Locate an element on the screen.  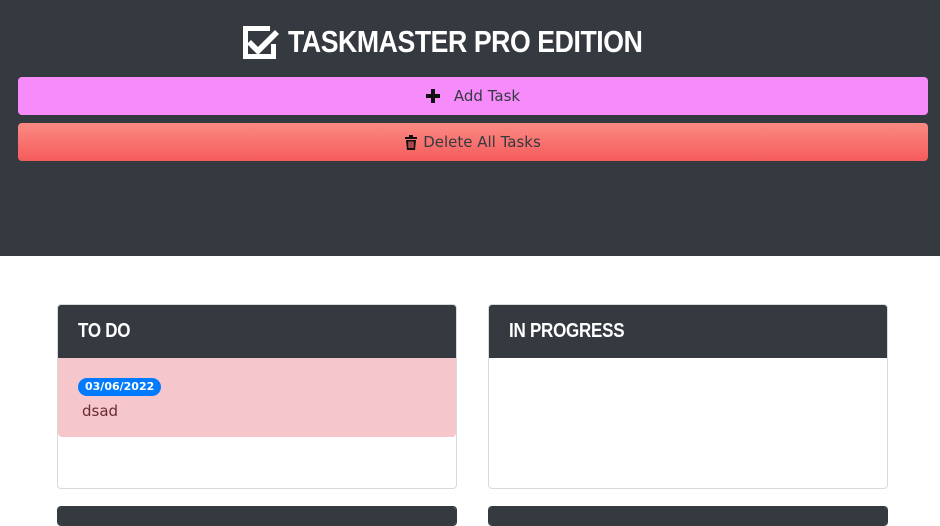
column-todo: TO DO 03/06/2022 dsad is located at coordinates (257, 396).